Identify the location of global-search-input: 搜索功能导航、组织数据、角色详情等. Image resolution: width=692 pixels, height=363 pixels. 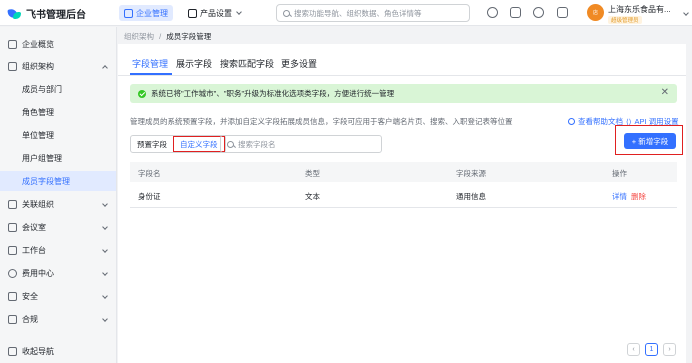
(373, 13).